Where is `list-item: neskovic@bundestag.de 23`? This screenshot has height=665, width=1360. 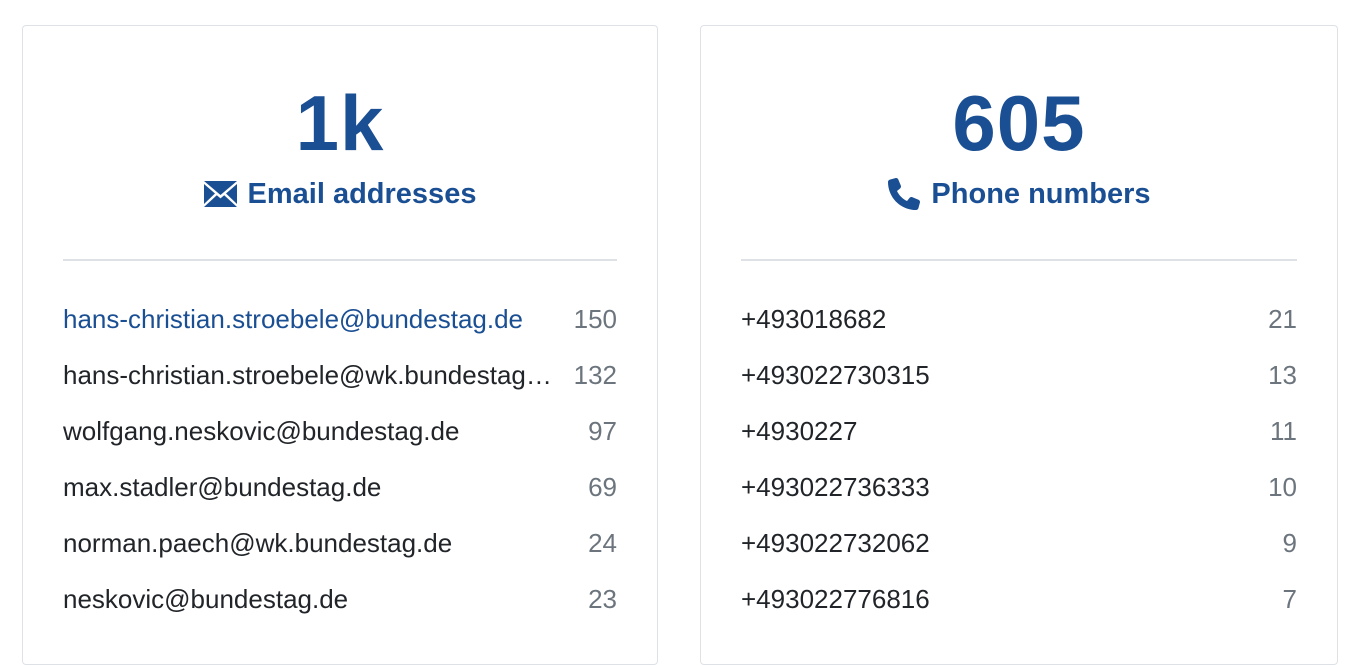 list-item: neskovic@bundestag.de 23 is located at coordinates (340, 599).